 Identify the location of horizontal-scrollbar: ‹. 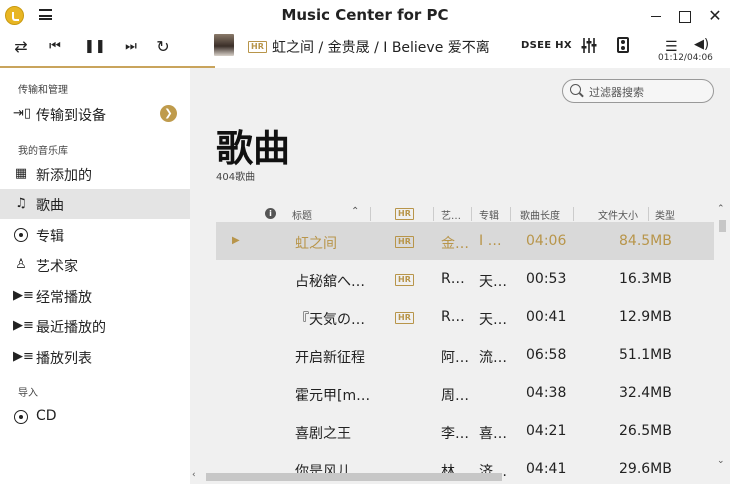
(452, 477).